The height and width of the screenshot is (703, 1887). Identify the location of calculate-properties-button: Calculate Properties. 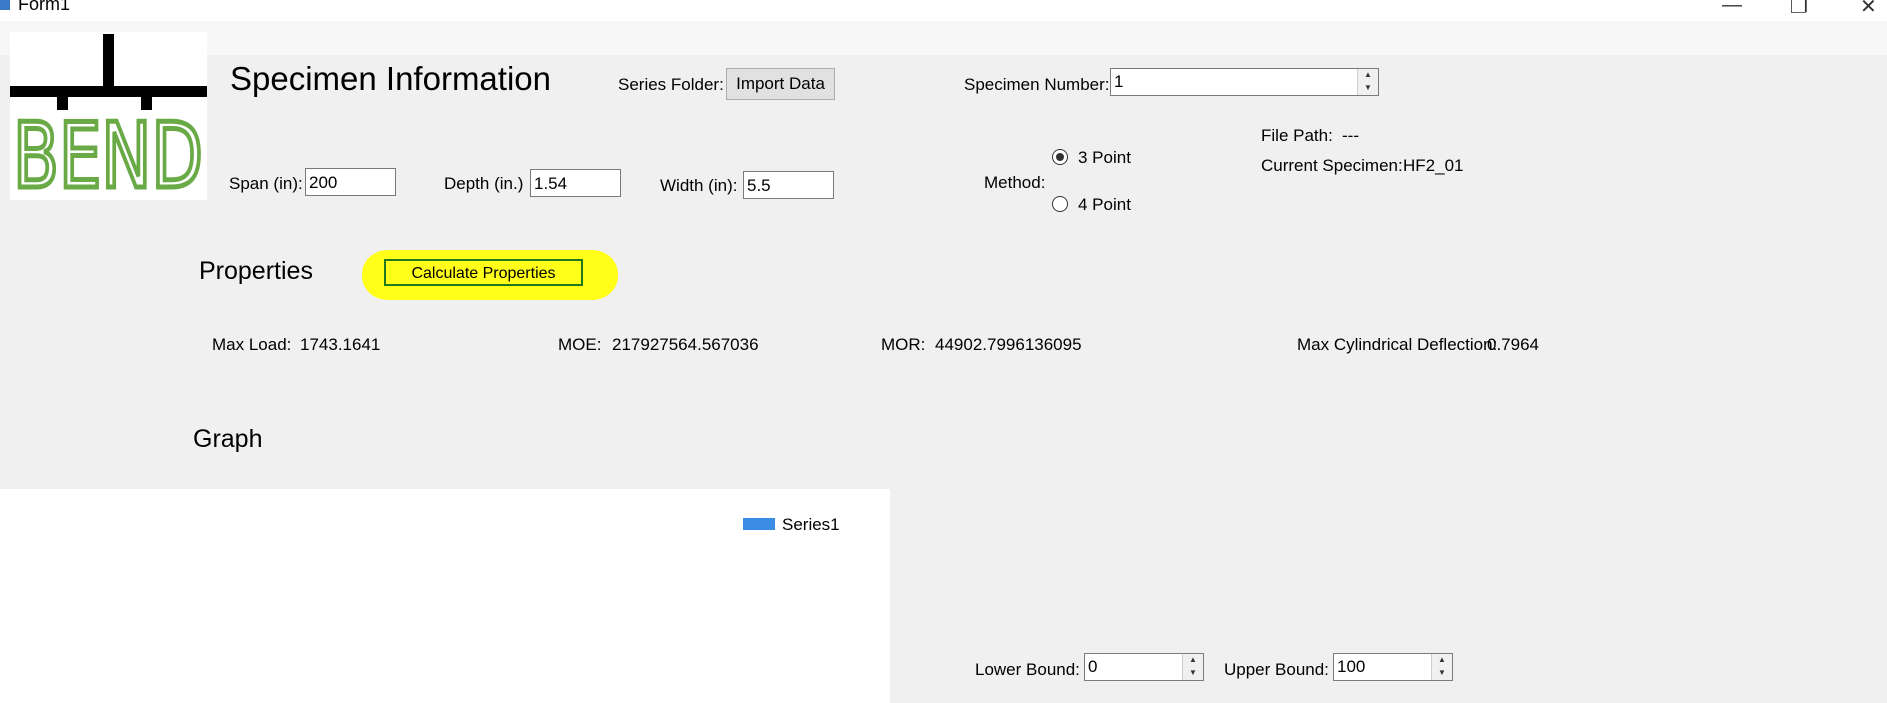
(483, 272).